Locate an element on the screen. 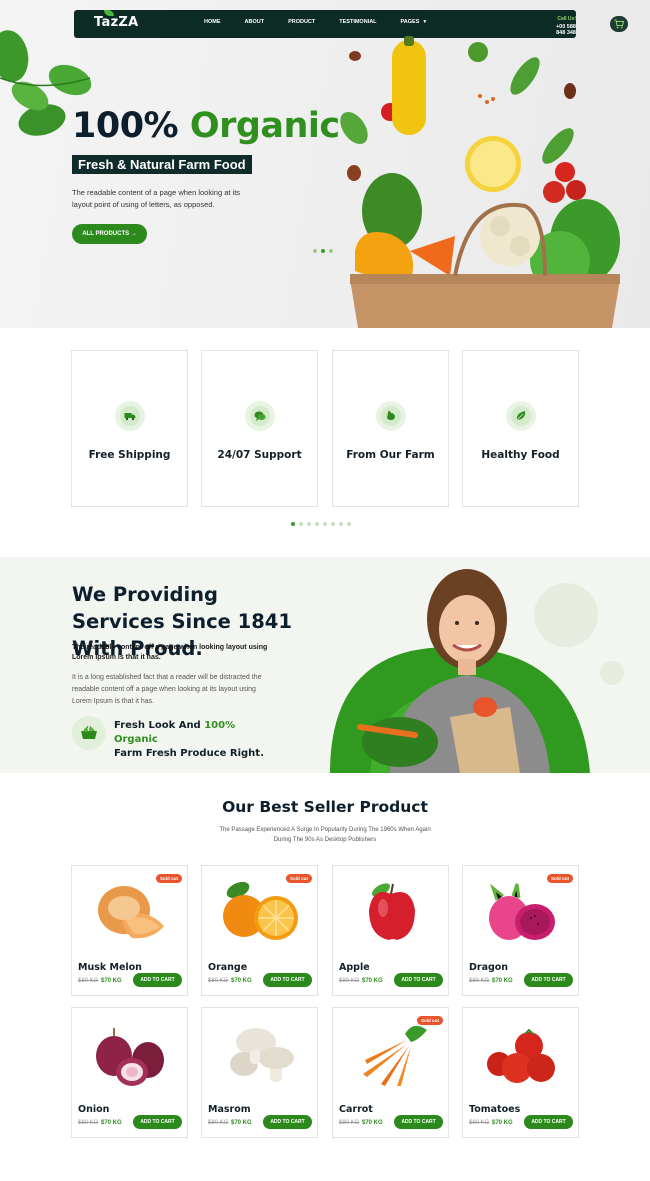 The width and height of the screenshot is (650, 1181). phone-number: +00 588 848 348 is located at coordinates (561, 30).